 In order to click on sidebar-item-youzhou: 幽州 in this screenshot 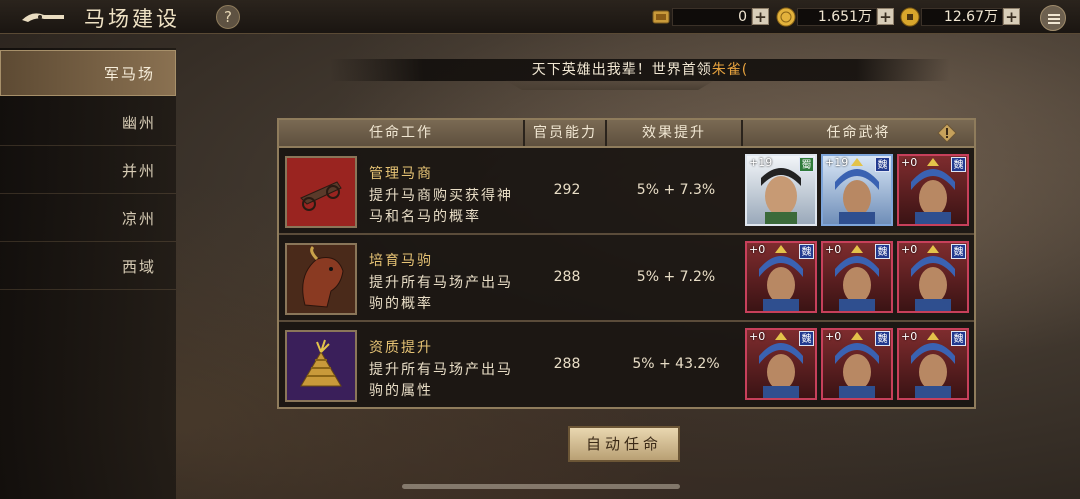, I will do `click(88, 123)`.